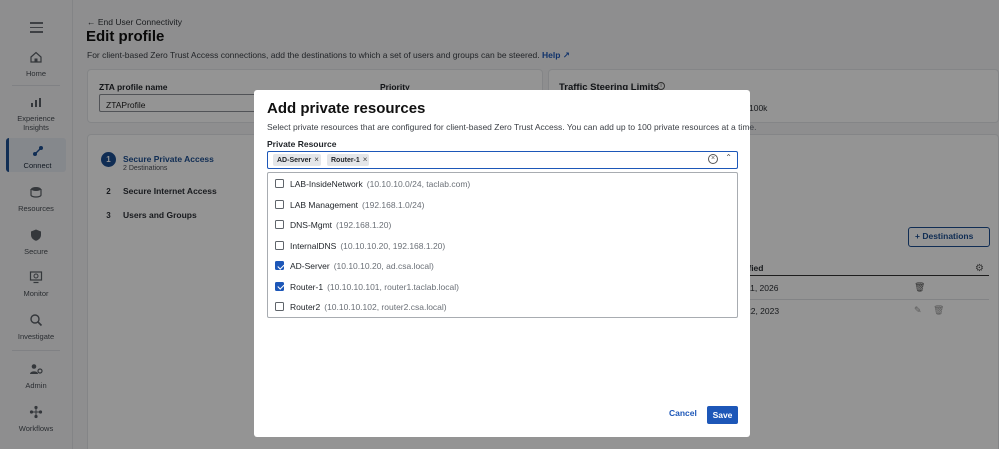 The height and width of the screenshot is (449, 999). Describe the element at coordinates (722, 415) in the screenshot. I see `save-button: Save` at that location.